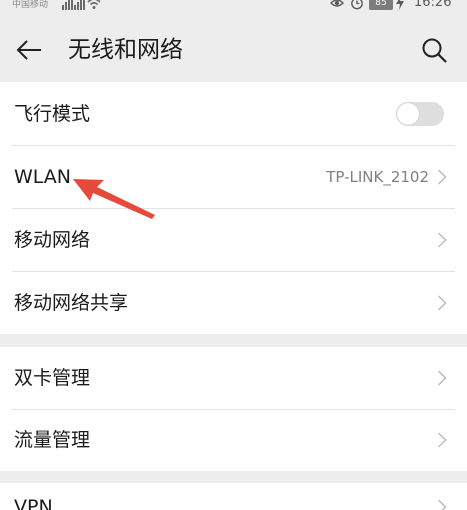 The image size is (467, 510). I want to click on row-vpn: VPN, so click(233, 496).